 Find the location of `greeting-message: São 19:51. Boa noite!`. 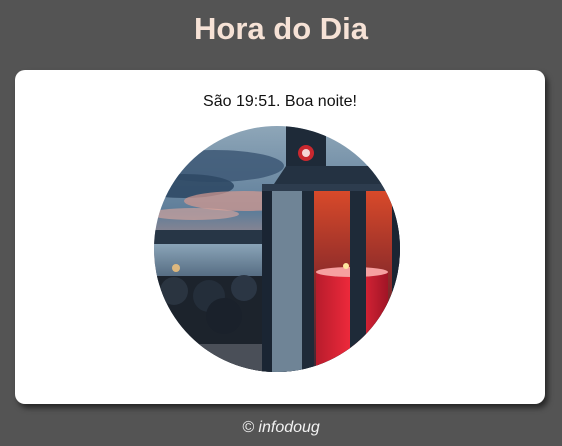

greeting-message: São 19:51. Boa noite! is located at coordinates (280, 101).